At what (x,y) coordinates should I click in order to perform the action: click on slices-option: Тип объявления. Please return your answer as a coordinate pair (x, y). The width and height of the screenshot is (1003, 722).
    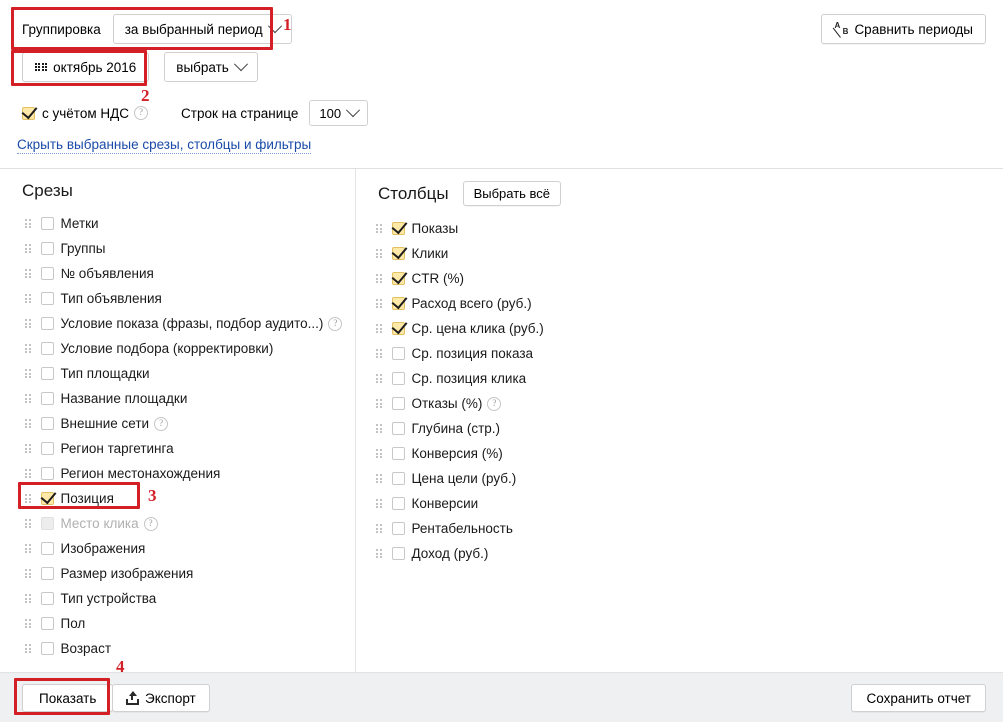
    Looking at the image, I should click on (177, 298).